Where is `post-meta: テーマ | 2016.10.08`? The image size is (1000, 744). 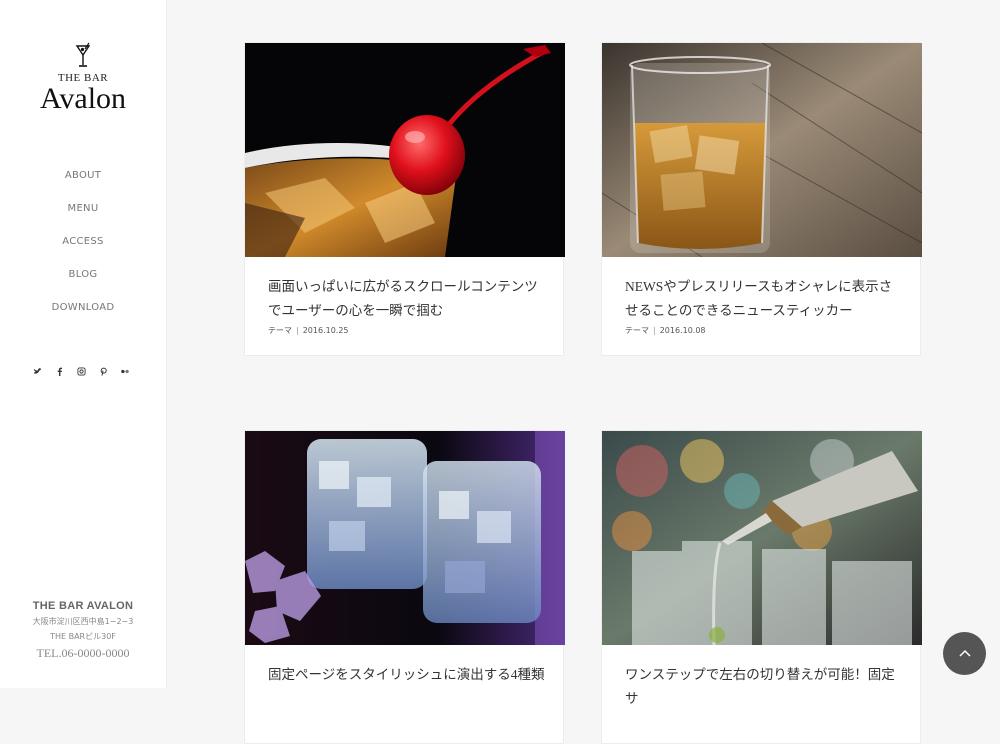 post-meta: テーマ | 2016.10.08 is located at coordinates (665, 330).